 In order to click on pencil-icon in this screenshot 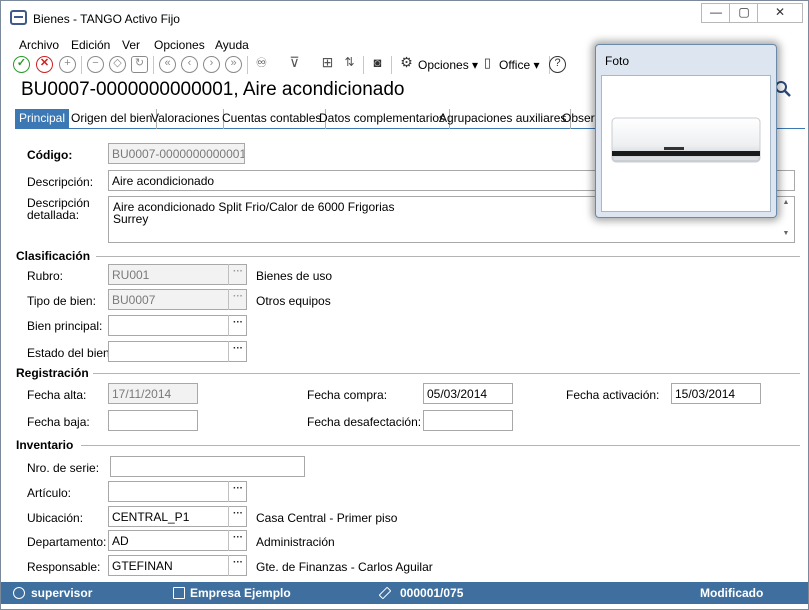, I will do `click(385, 593)`.